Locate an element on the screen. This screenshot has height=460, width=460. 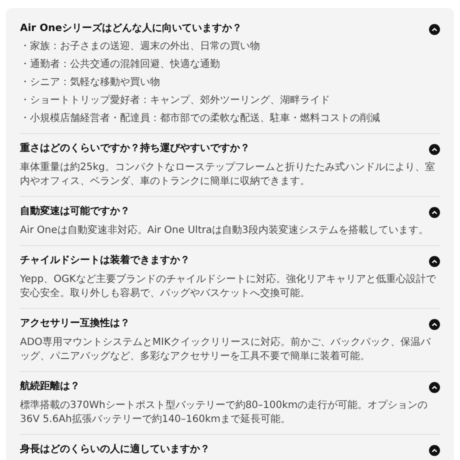
faq-question: チャイルドシートは装着できますか？ is located at coordinates (105, 261).